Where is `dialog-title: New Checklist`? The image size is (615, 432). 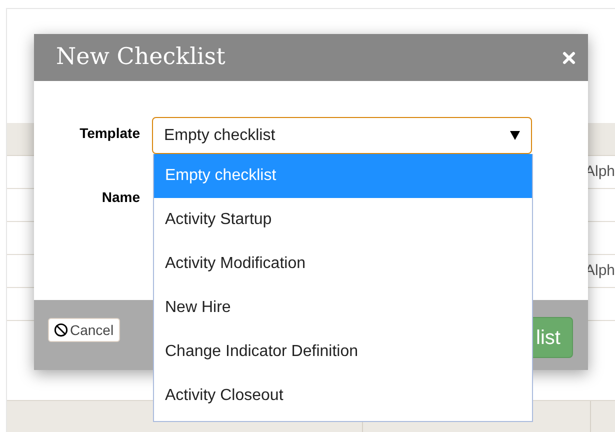
dialog-title: New Checklist is located at coordinates (141, 57).